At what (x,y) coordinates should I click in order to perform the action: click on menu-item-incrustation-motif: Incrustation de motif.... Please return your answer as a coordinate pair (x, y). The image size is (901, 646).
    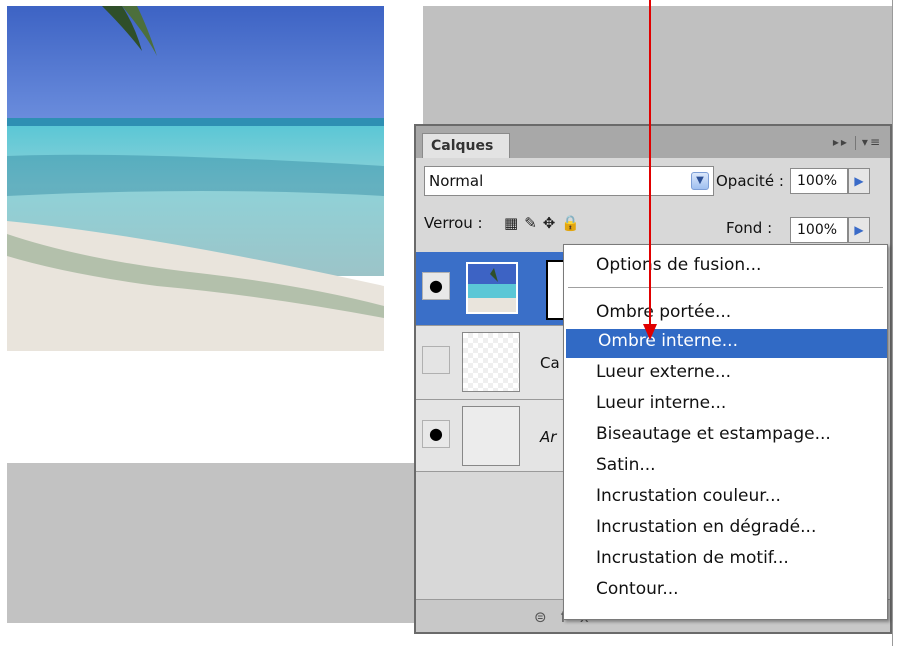
    Looking at the image, I should click on (724, 560).